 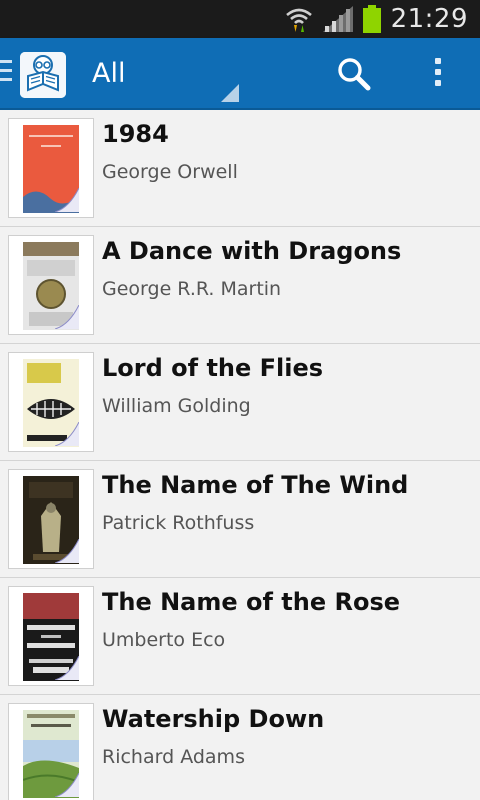 I want to click on drawer-icon, so click(x=7, y=74).